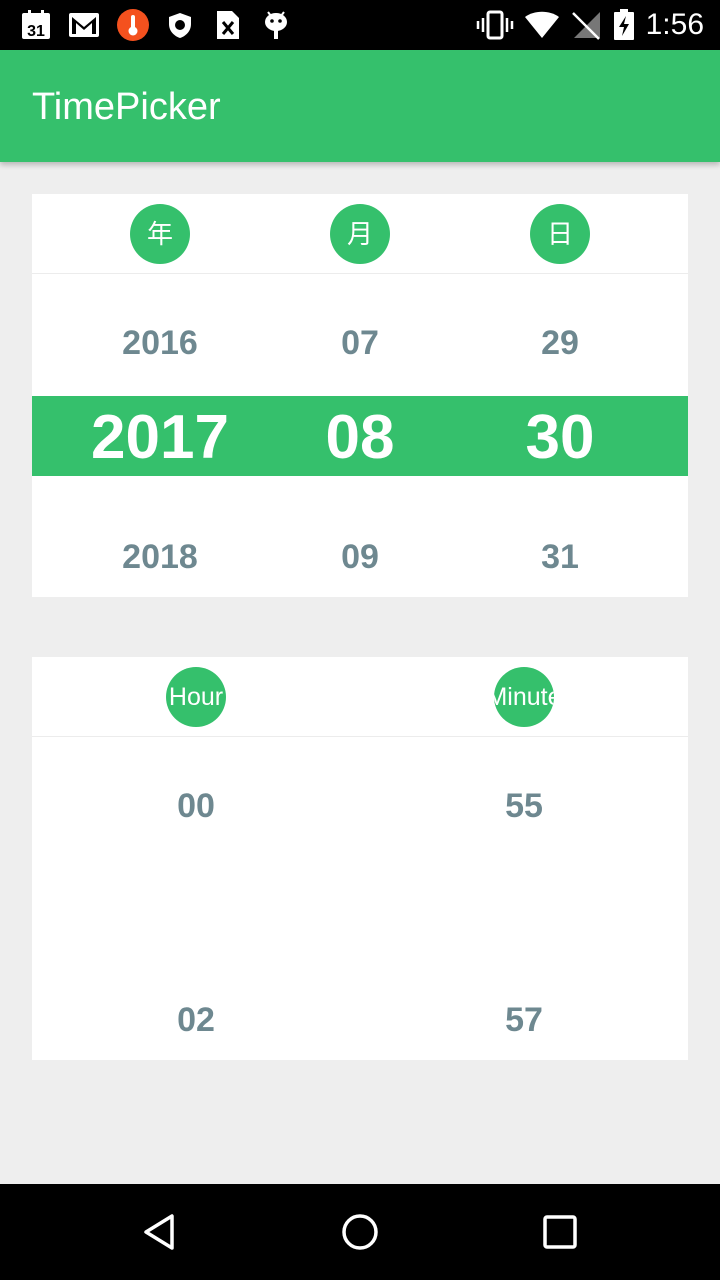  Describe the element at coordinates (524, 806) in the screenshot. I see `minute-prev: 55` at that location.